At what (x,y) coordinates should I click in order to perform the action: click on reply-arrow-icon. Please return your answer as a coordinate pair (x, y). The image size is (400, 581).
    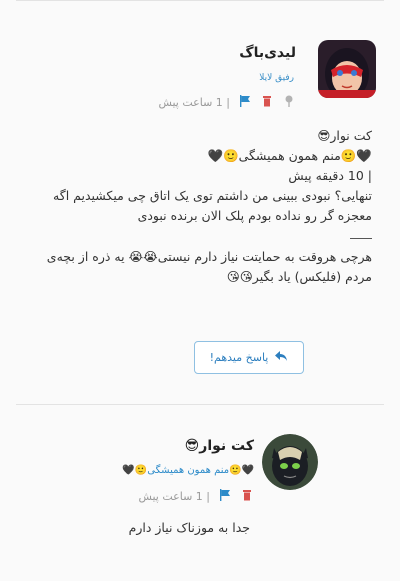
    Looking at the image, I should click on (281, 357).